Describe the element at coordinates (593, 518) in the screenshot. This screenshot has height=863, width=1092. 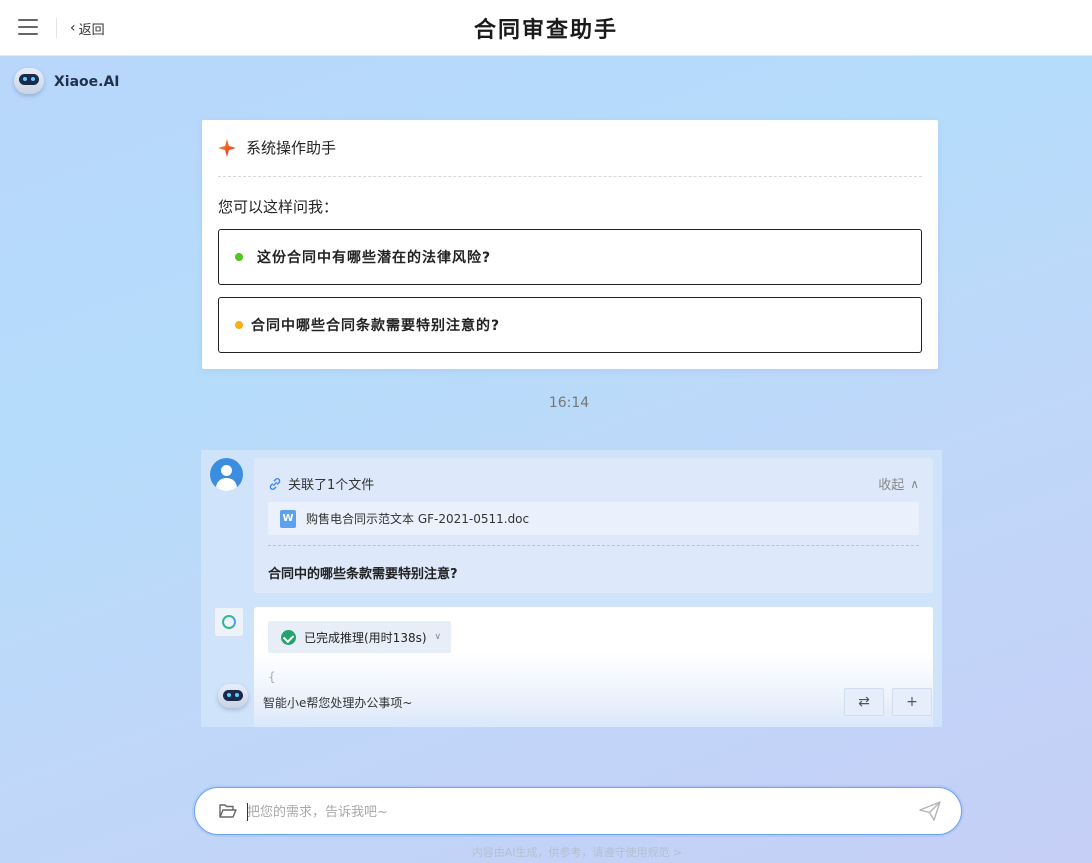
I see `attached-file: W 购售电合同示范文本 GF-2021-0511.doc` at that location.